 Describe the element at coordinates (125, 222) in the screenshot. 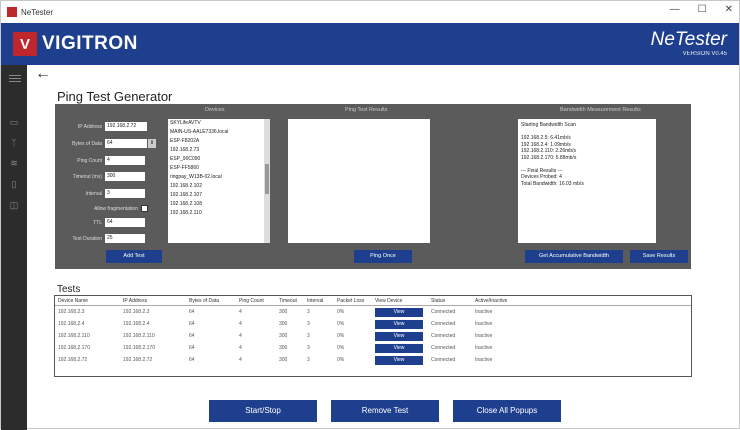

I see `ttl-input: 64` at that location.